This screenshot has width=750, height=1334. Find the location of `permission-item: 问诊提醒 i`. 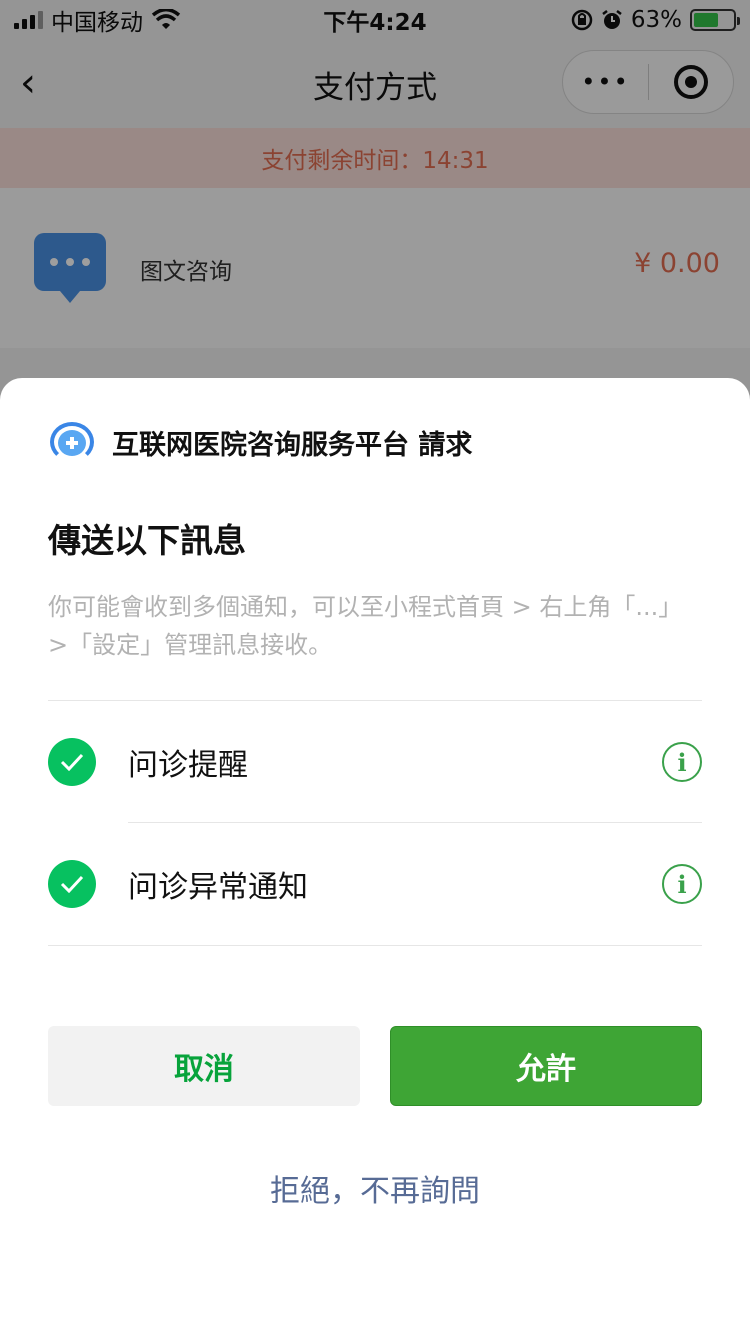

permission-item: 问诊提醒 i is located at coordinates (375, 762).